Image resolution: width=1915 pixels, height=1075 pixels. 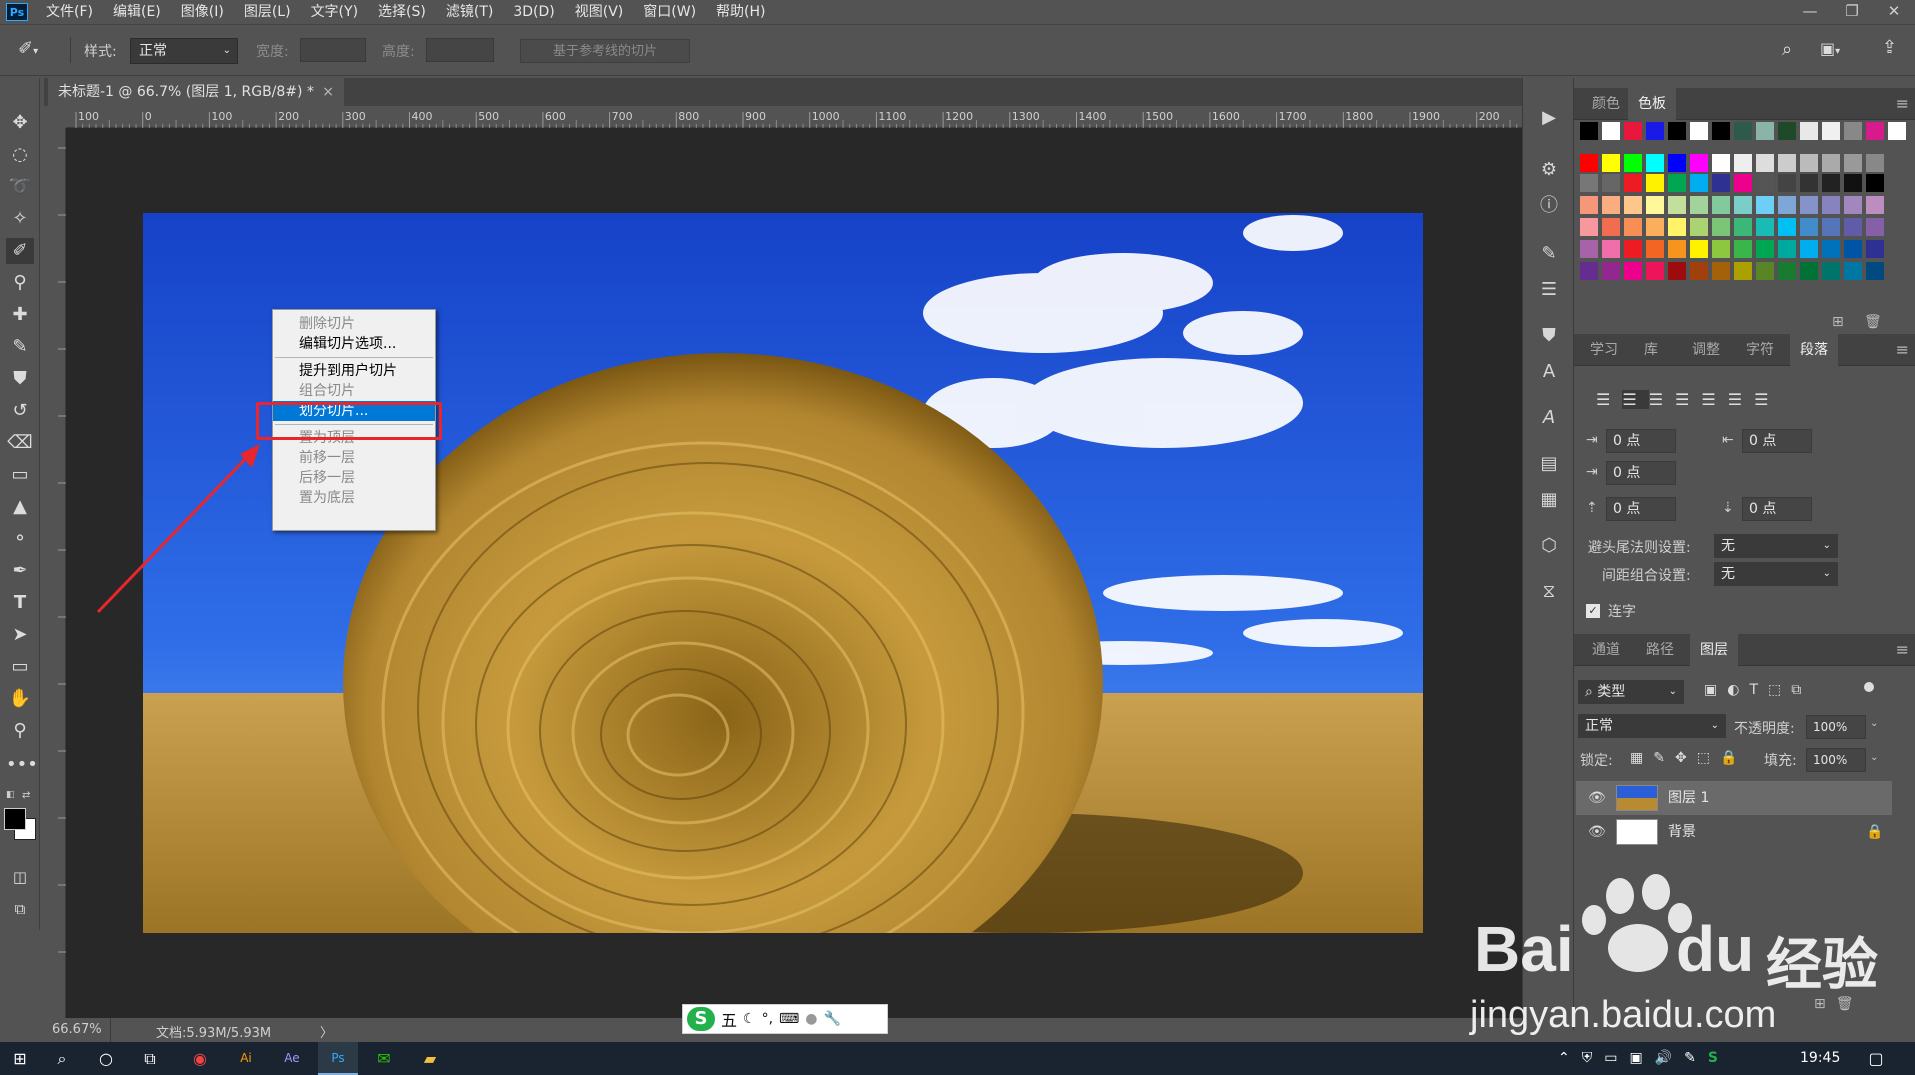 I want to click on path-selection-tool-icon: ➤, so click(x=20, y=635).